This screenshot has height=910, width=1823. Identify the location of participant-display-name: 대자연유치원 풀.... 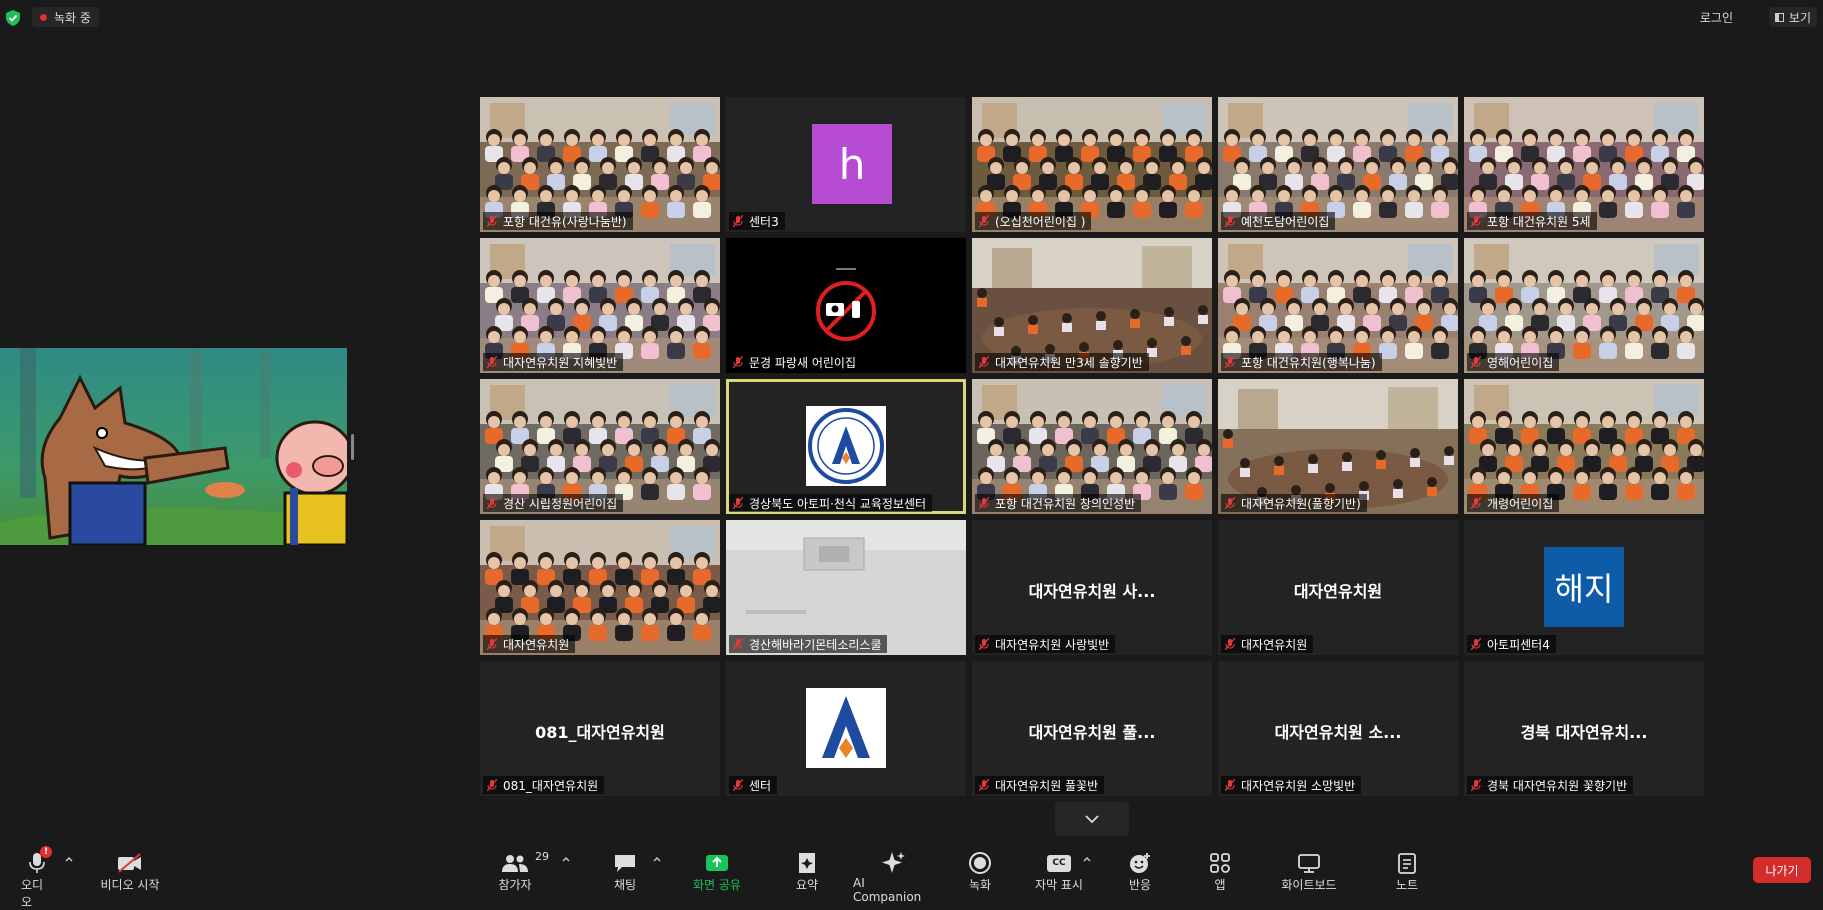
(1092, 732).